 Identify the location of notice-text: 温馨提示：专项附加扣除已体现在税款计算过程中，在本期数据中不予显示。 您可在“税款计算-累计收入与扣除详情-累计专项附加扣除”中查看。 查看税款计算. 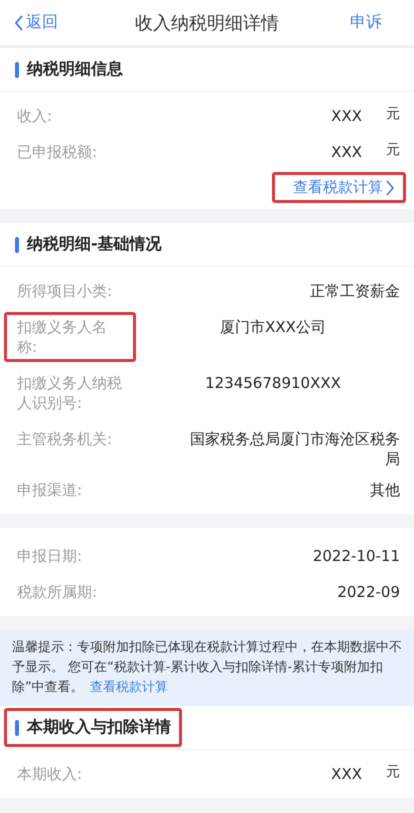
(207, 668).